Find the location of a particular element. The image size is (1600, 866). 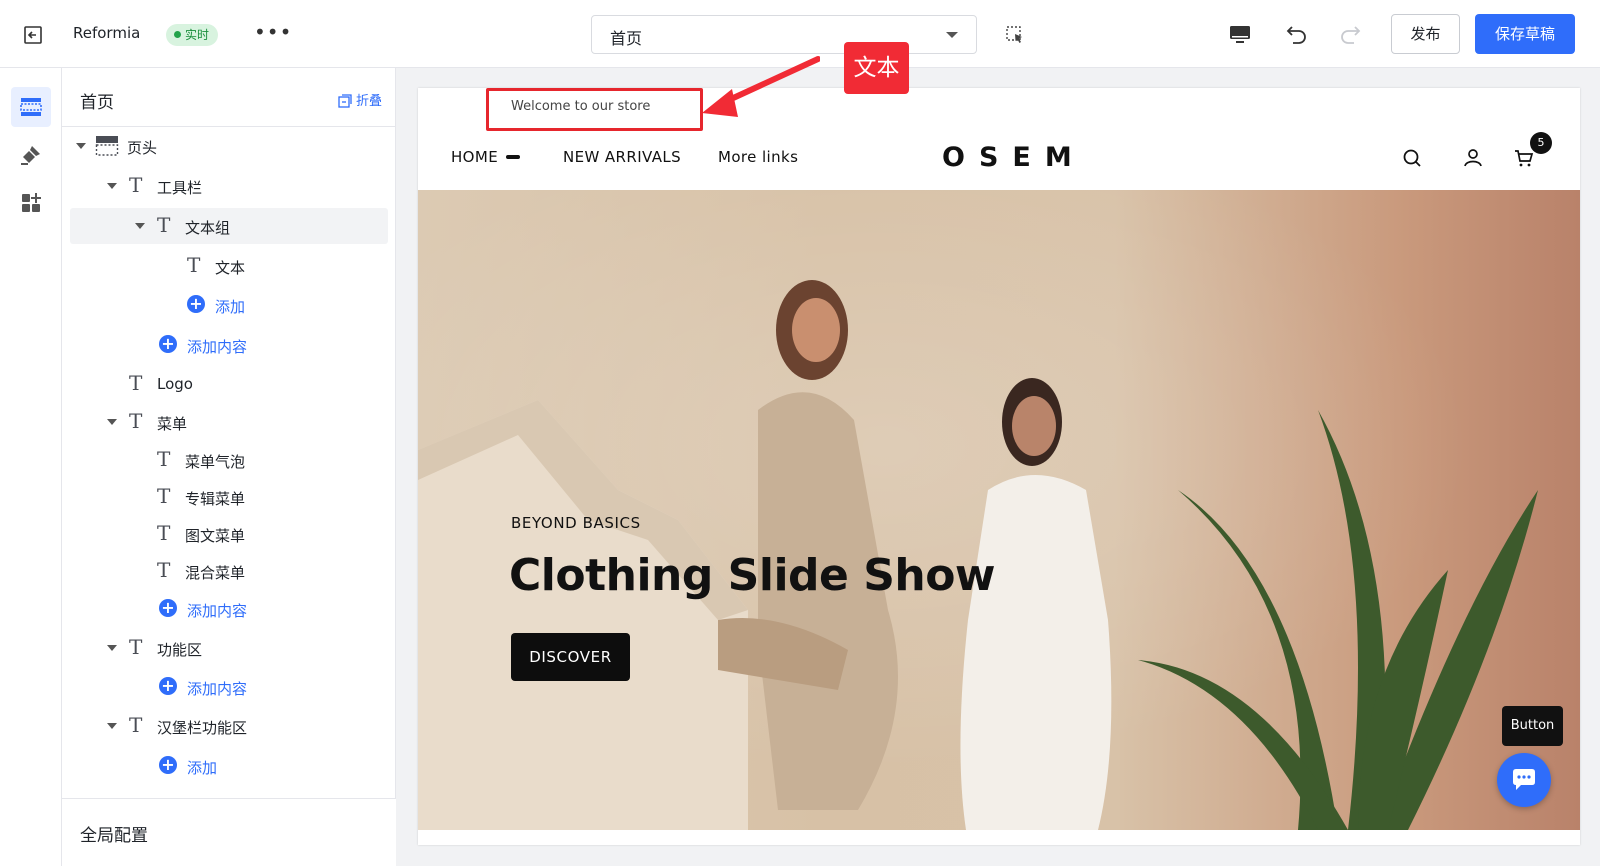

tree-item-menu: T 菜单 is located at coordinates (229, 422).